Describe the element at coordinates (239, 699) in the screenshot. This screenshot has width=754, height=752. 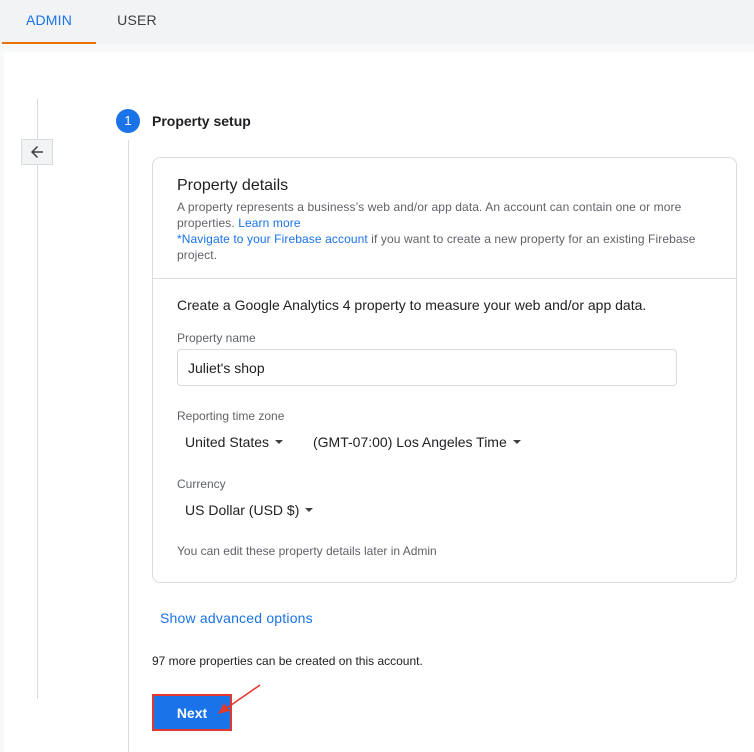
I see `annotation-arrow-icon` at that location.